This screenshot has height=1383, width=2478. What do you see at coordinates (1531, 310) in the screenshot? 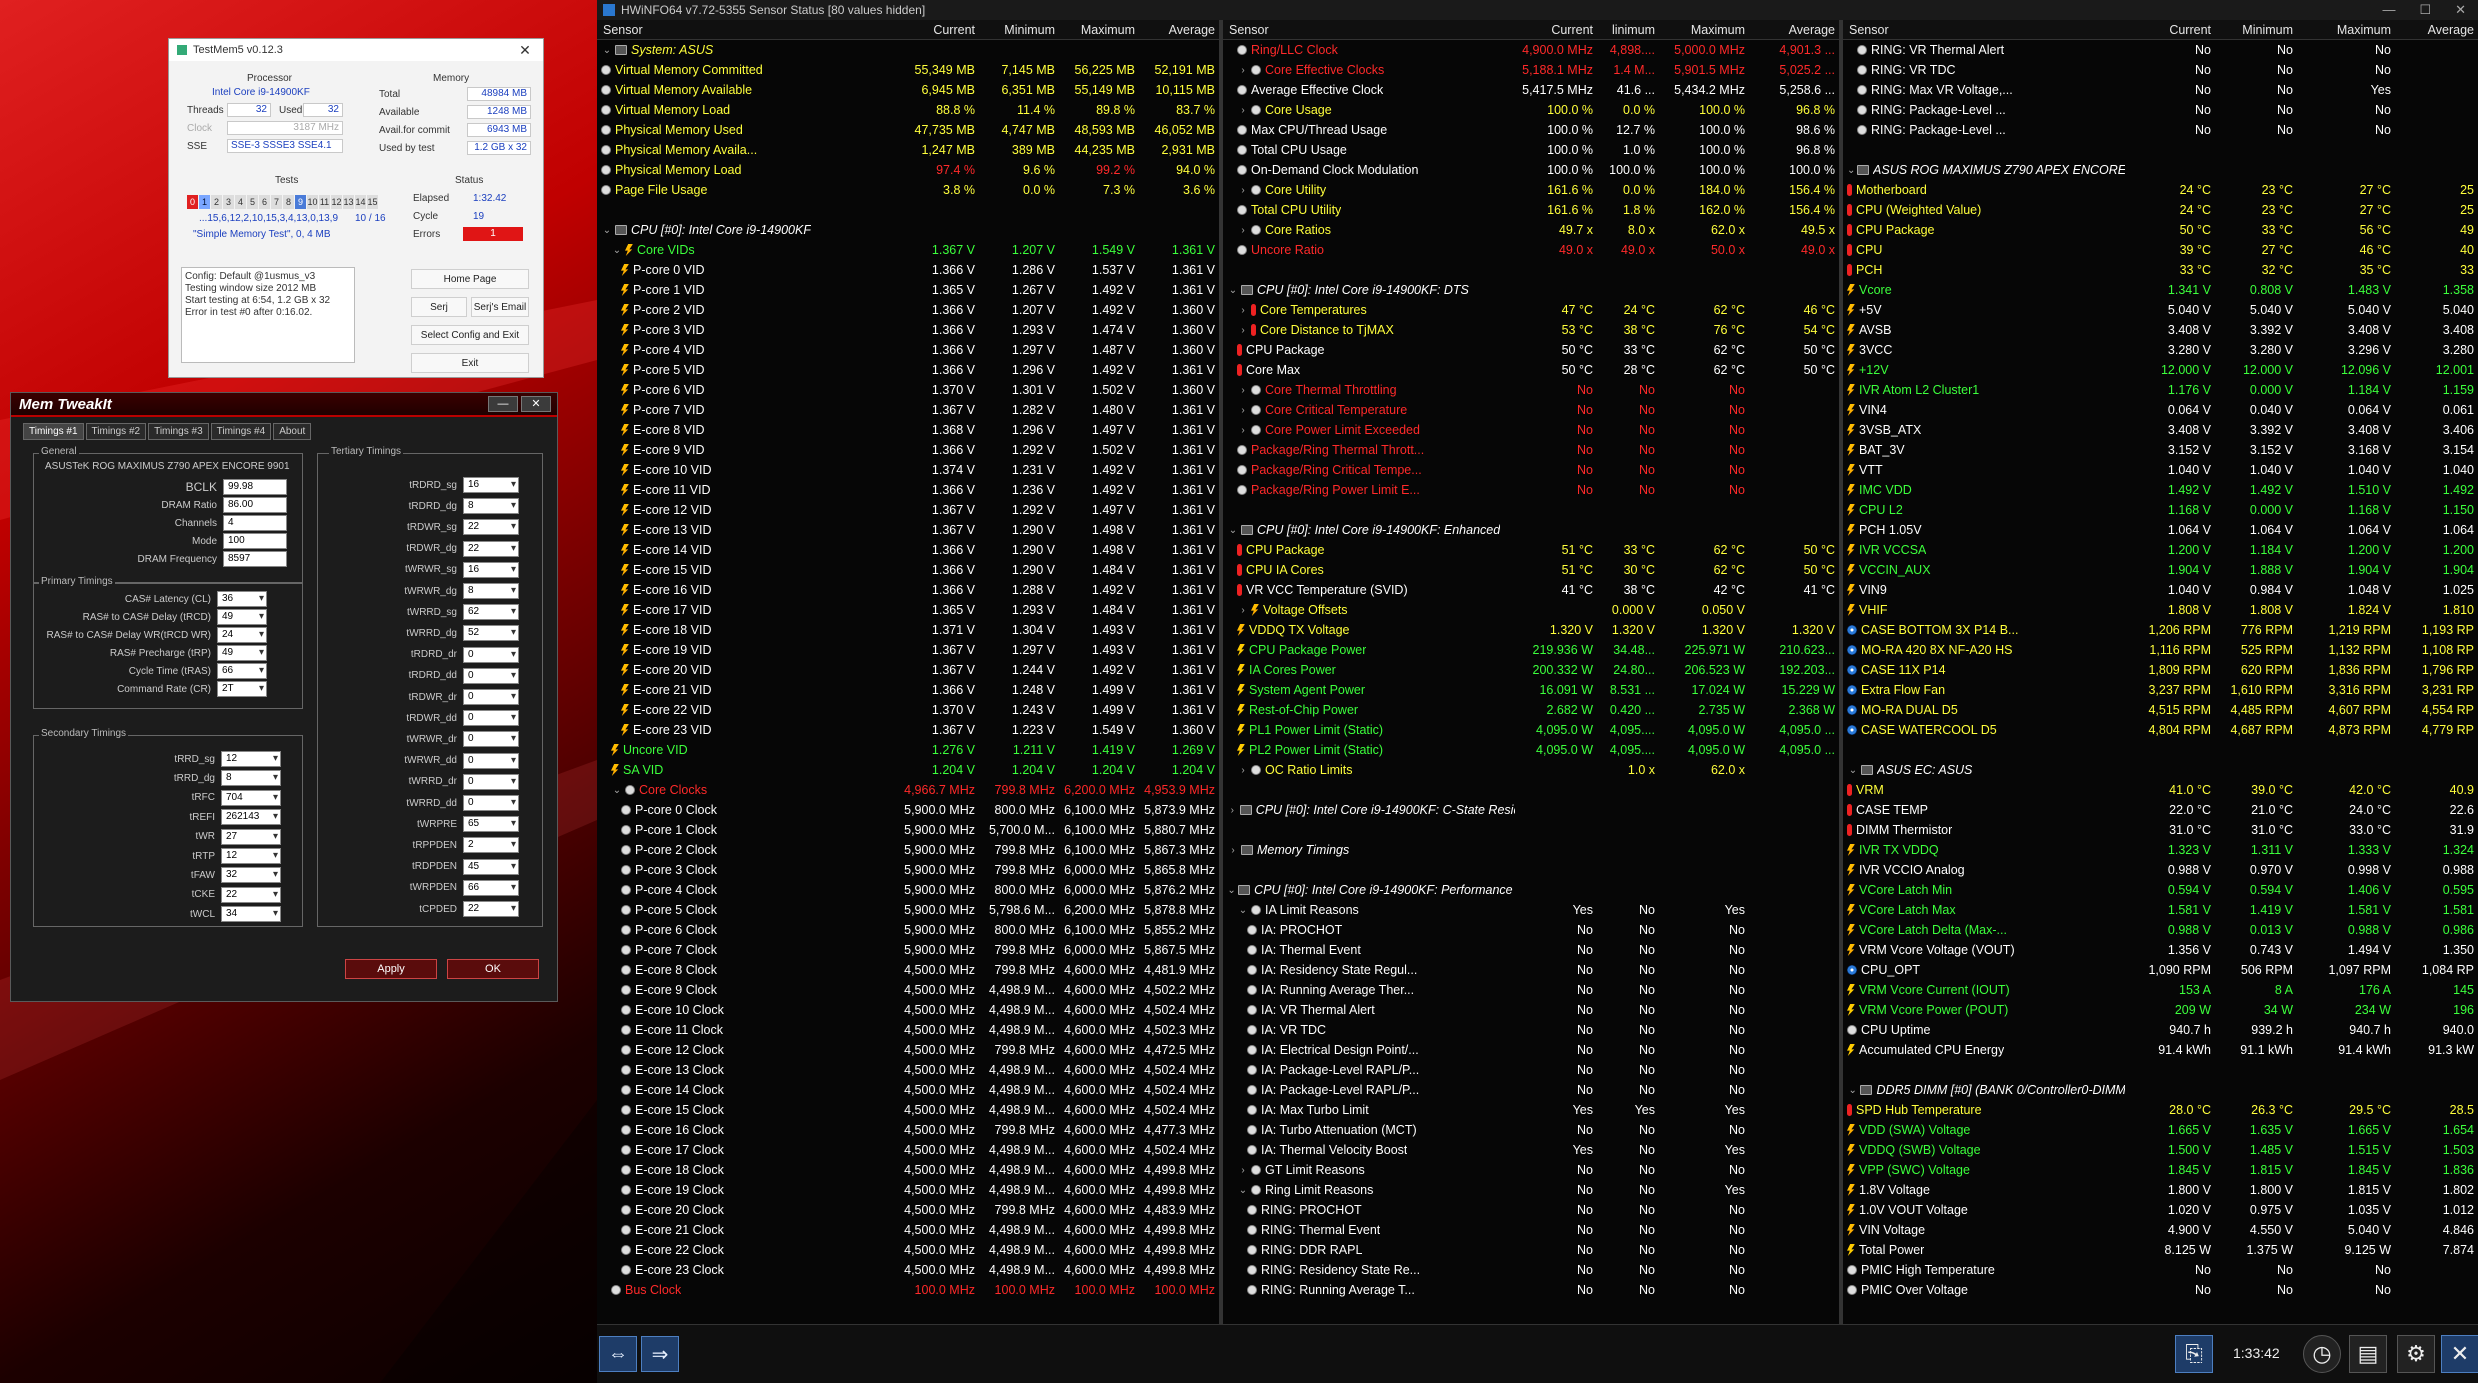
I see `sensor-row: › Core Temperatures 47 °C 24 °C 62 °C 46 °C` at bounding box center [1531, 310].